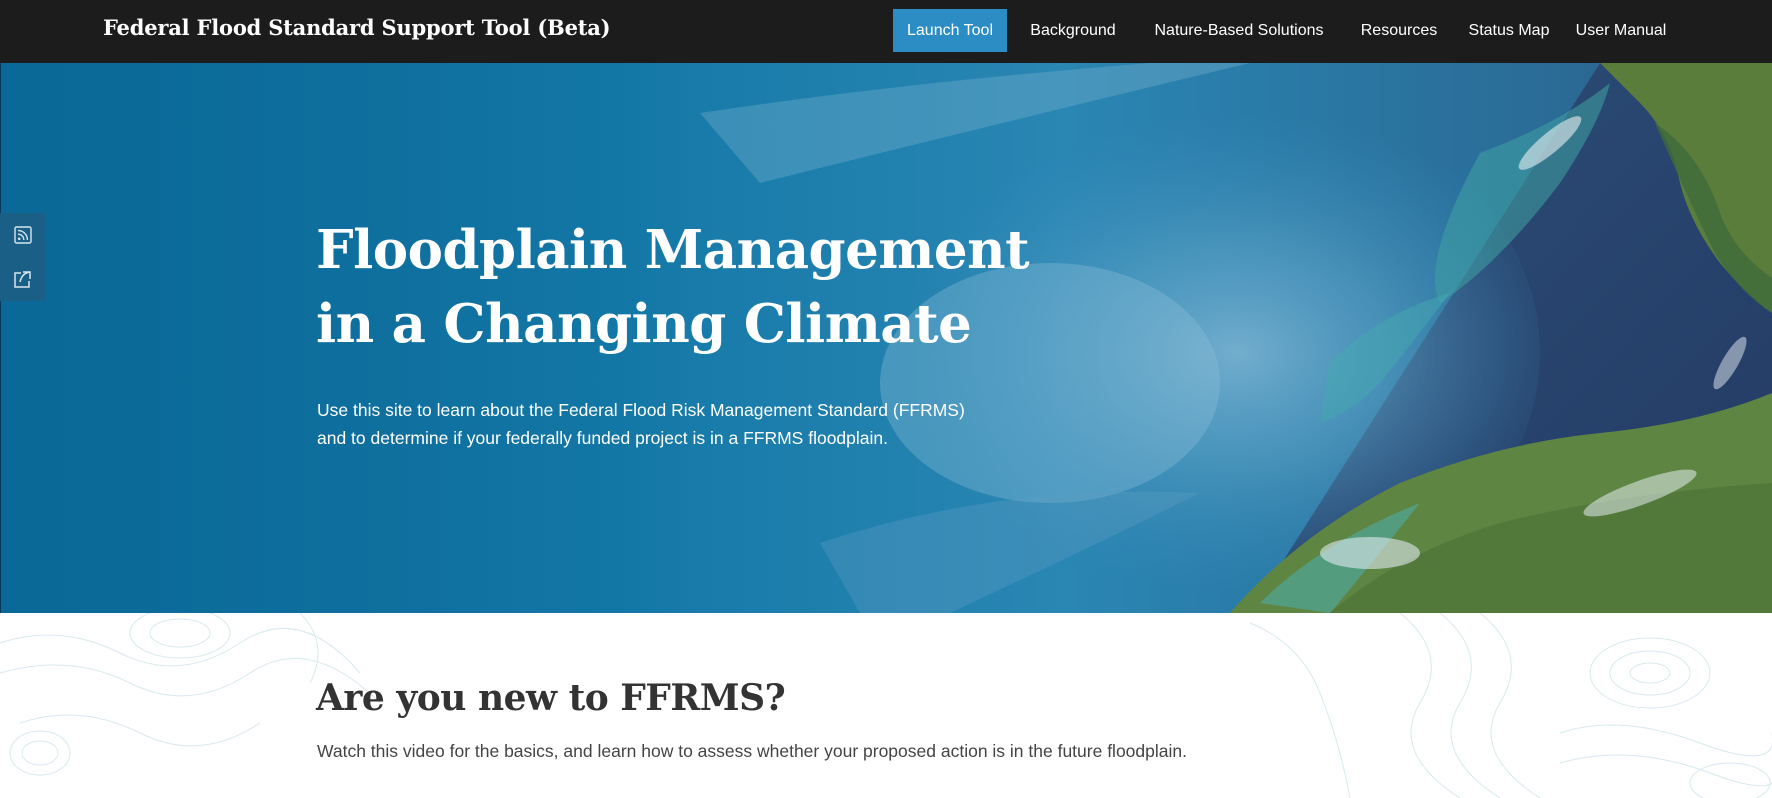  Describe the element at coordinates (950, 30) in the screenshot. I see `nav-launch-tool: Launch Tool` at that location.